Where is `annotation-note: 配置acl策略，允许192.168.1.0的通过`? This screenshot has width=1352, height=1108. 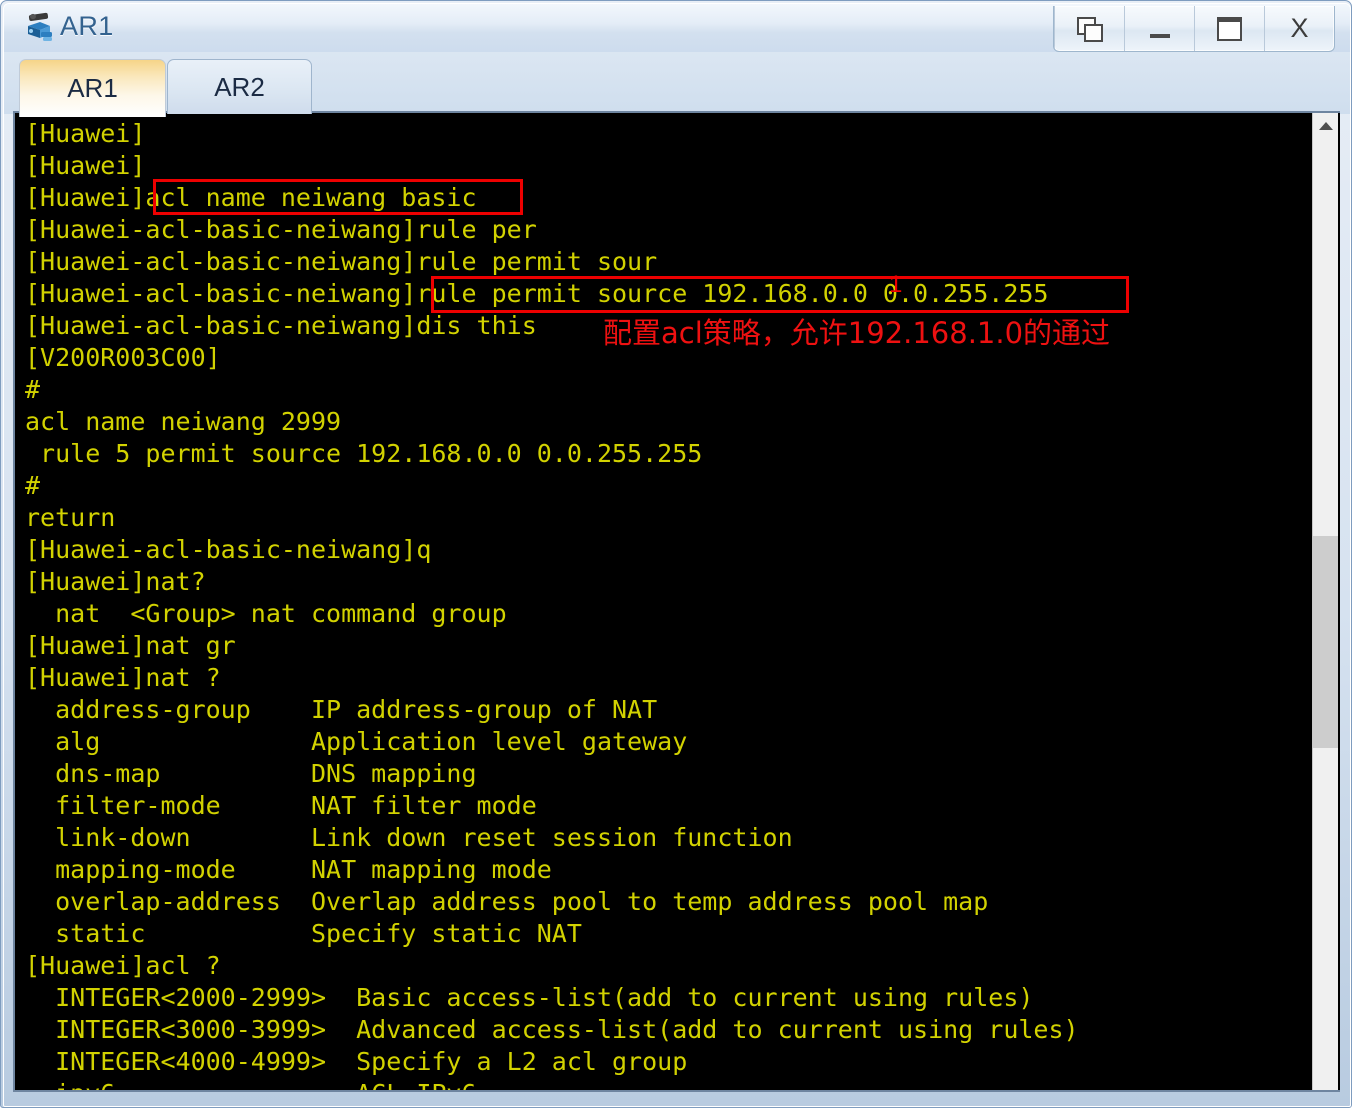 annotation-note: 配置acl策略，允许192.168.1.0的通过 is located at coordinates (857, 333).